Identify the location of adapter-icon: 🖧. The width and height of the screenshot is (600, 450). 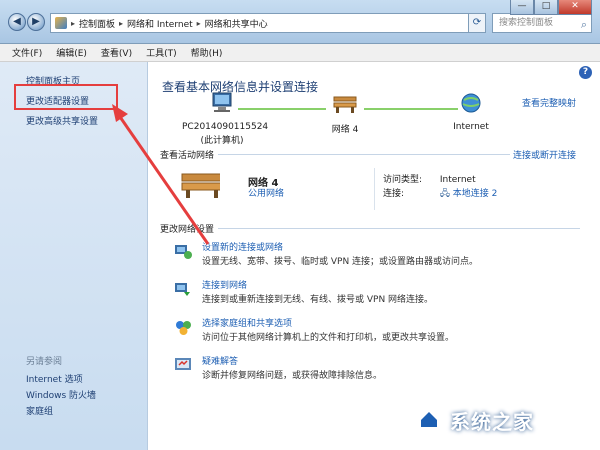
(444, 194).